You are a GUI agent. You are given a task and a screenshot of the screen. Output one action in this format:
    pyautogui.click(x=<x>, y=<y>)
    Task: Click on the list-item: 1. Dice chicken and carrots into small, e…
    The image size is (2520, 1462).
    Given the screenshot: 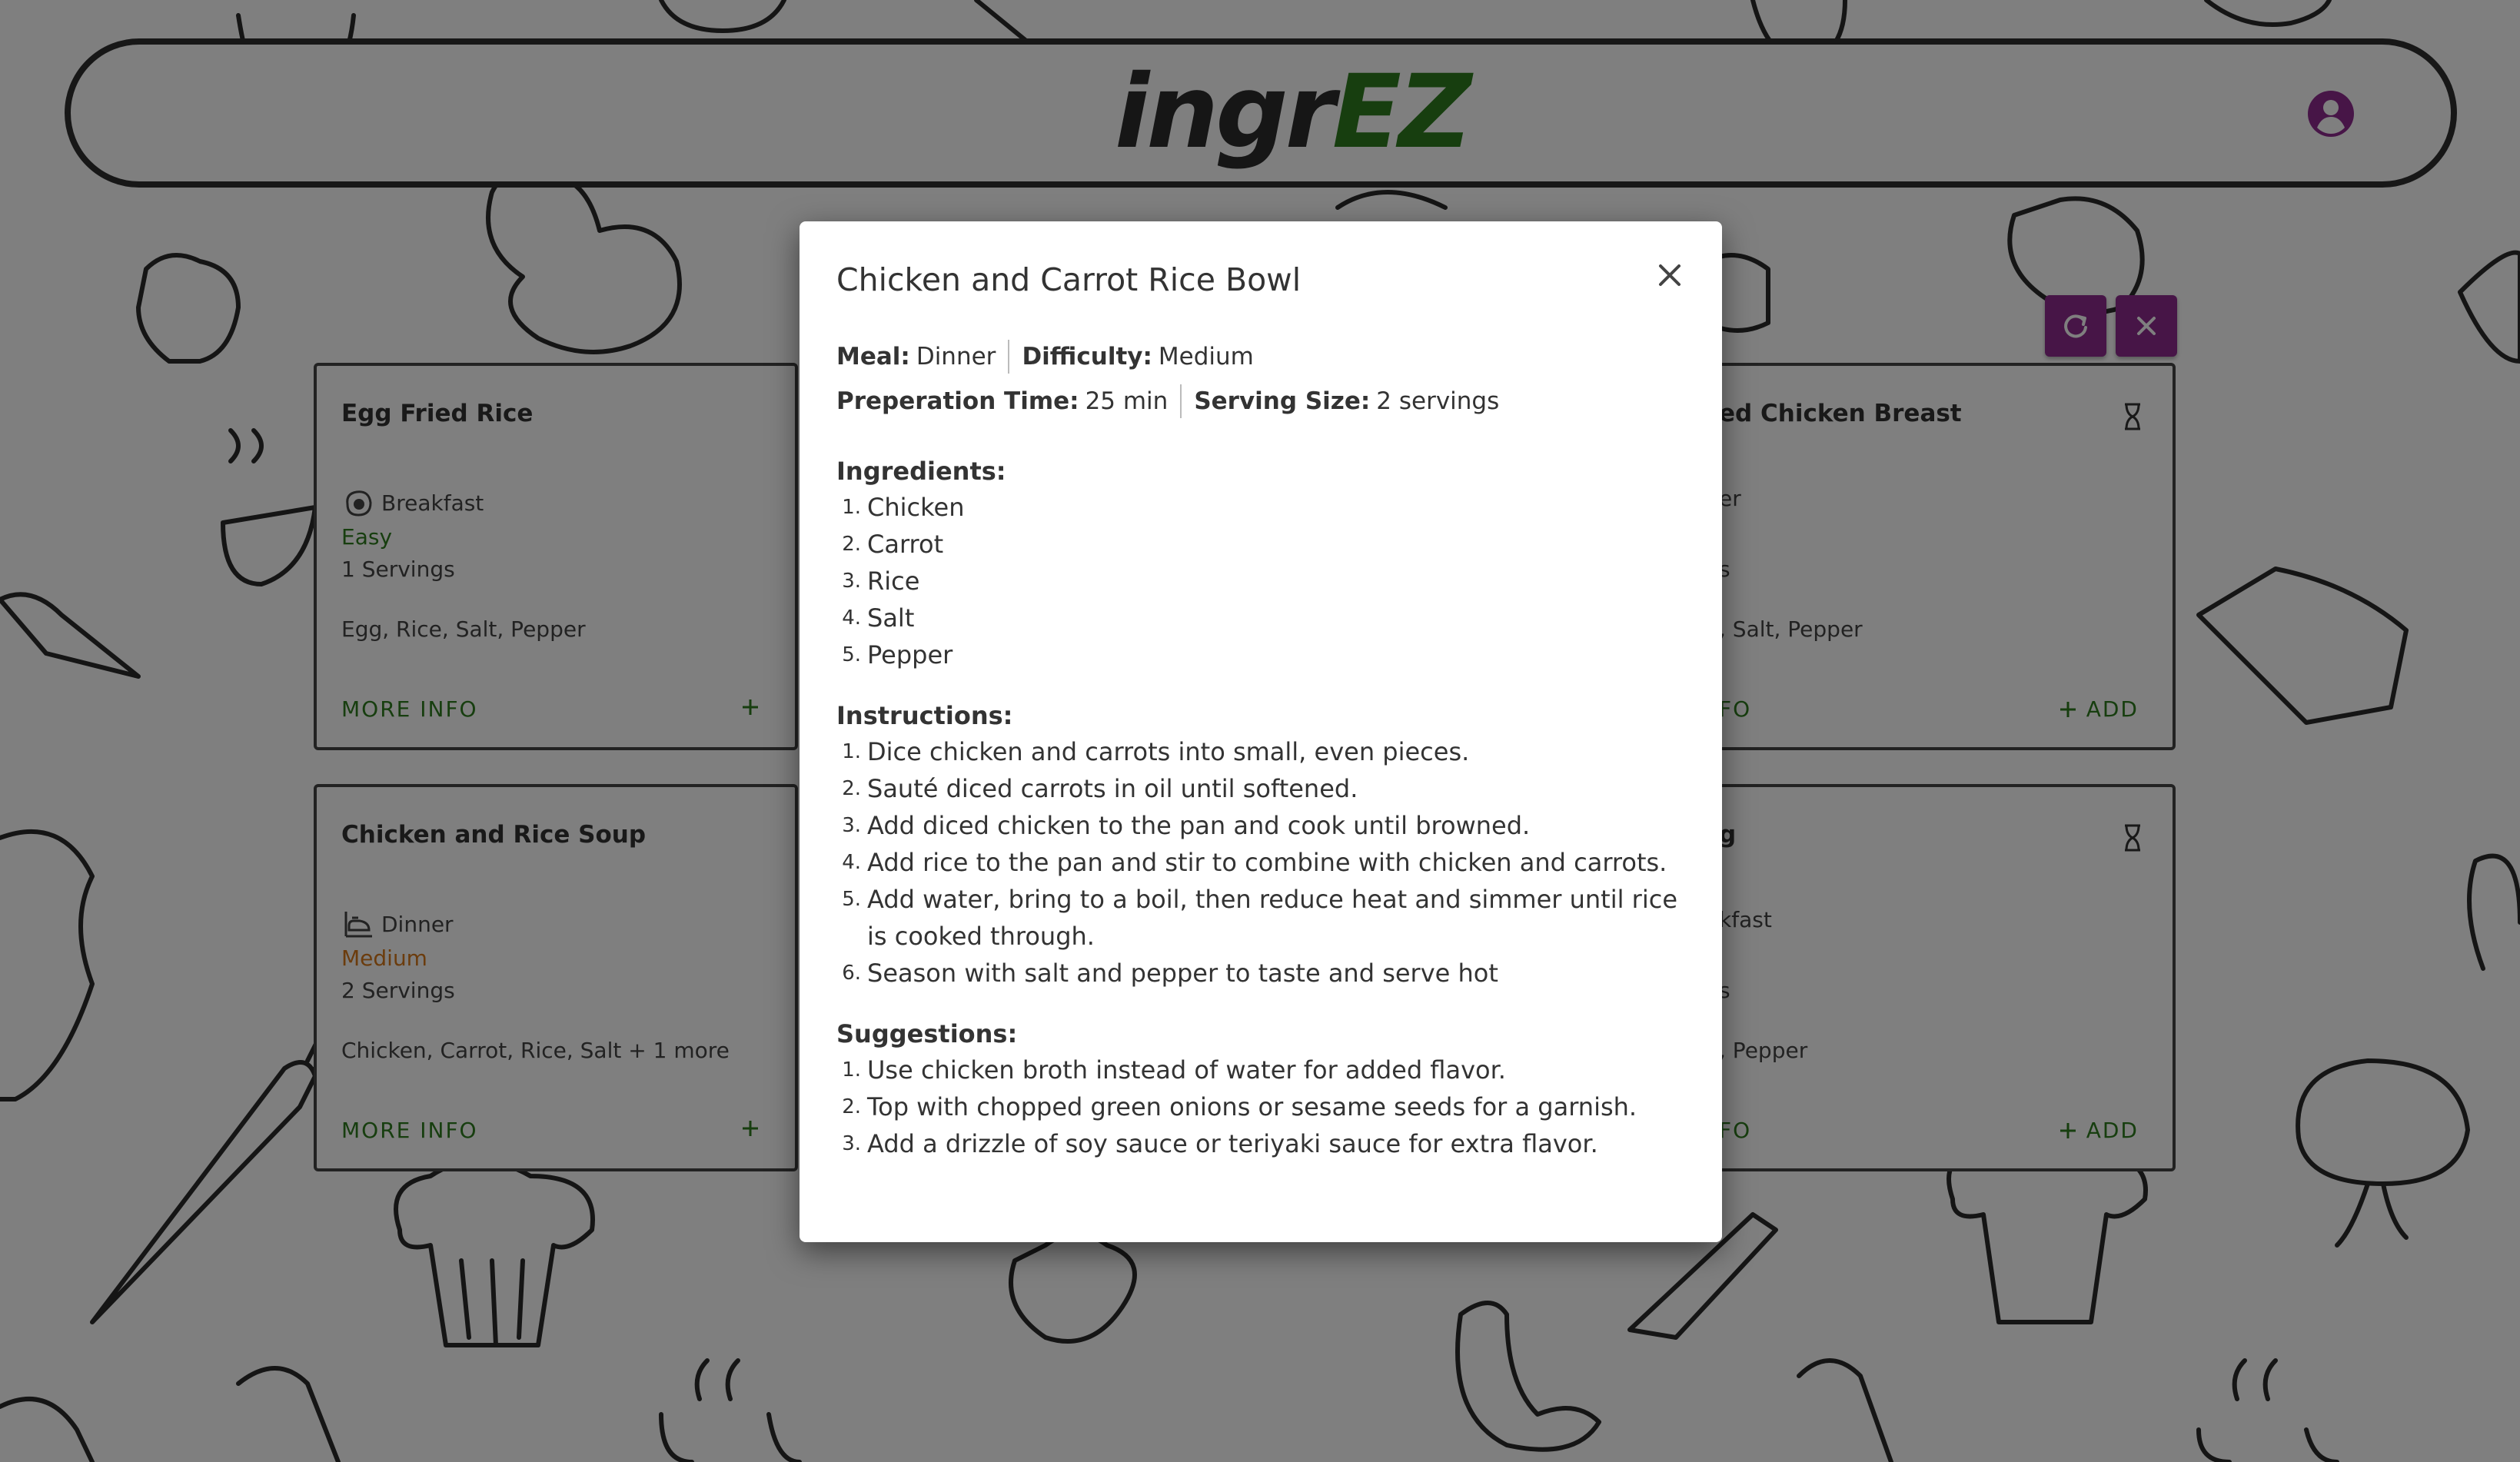 What is the action you would take?
    pyautogui.click(x=1156, y=751)
    